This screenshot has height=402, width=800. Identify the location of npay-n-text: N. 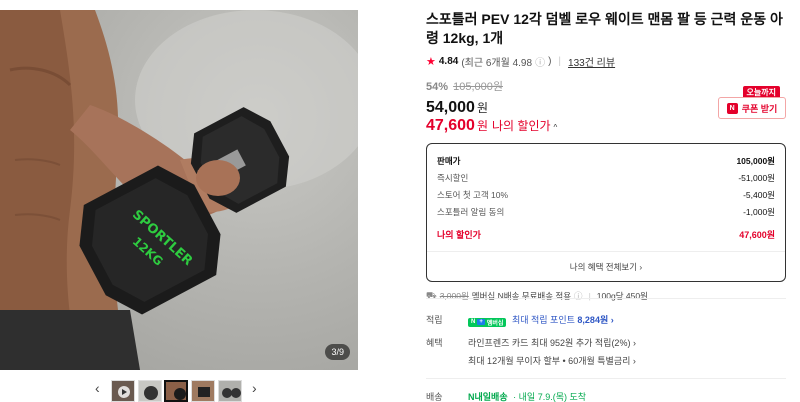
(473, 322).